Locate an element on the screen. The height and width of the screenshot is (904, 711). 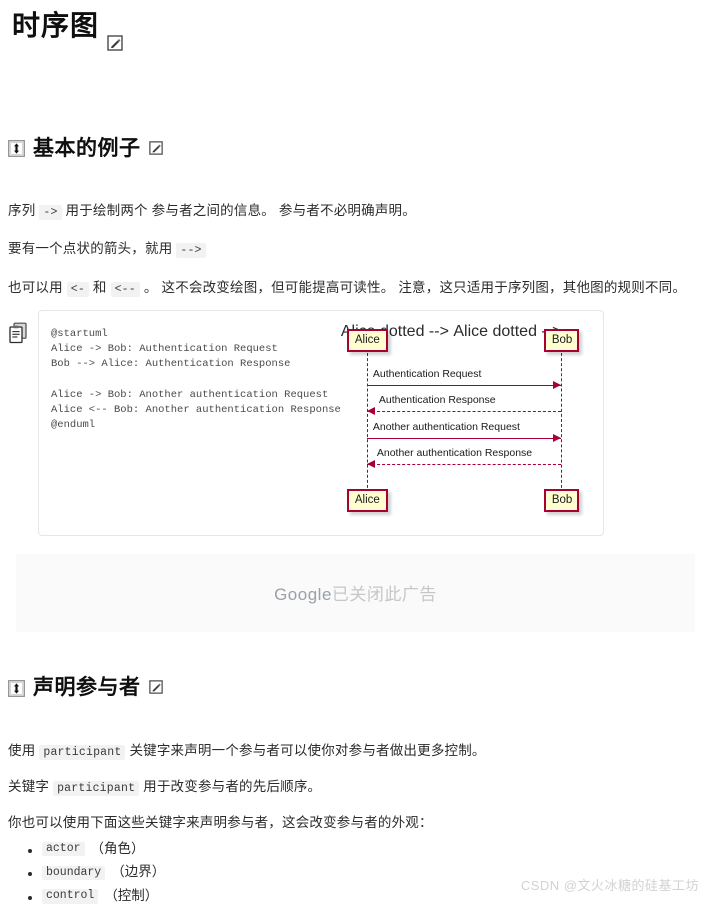
list-item: actor （角色） is located at coordinates (365, 848).